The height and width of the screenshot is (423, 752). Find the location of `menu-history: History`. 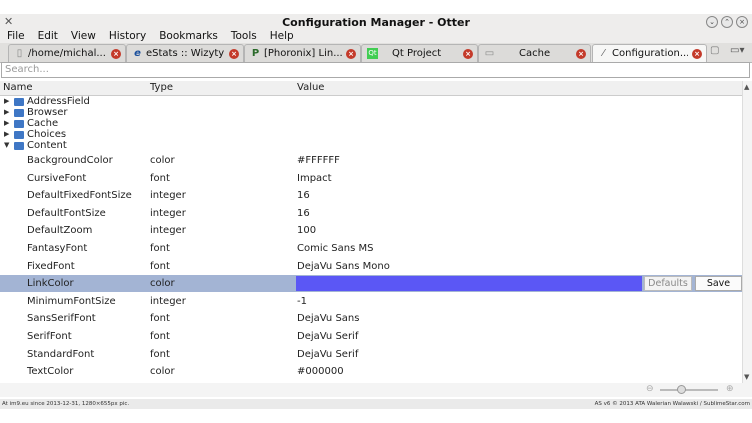

menu-history: History is located at coordinates (127, 36).